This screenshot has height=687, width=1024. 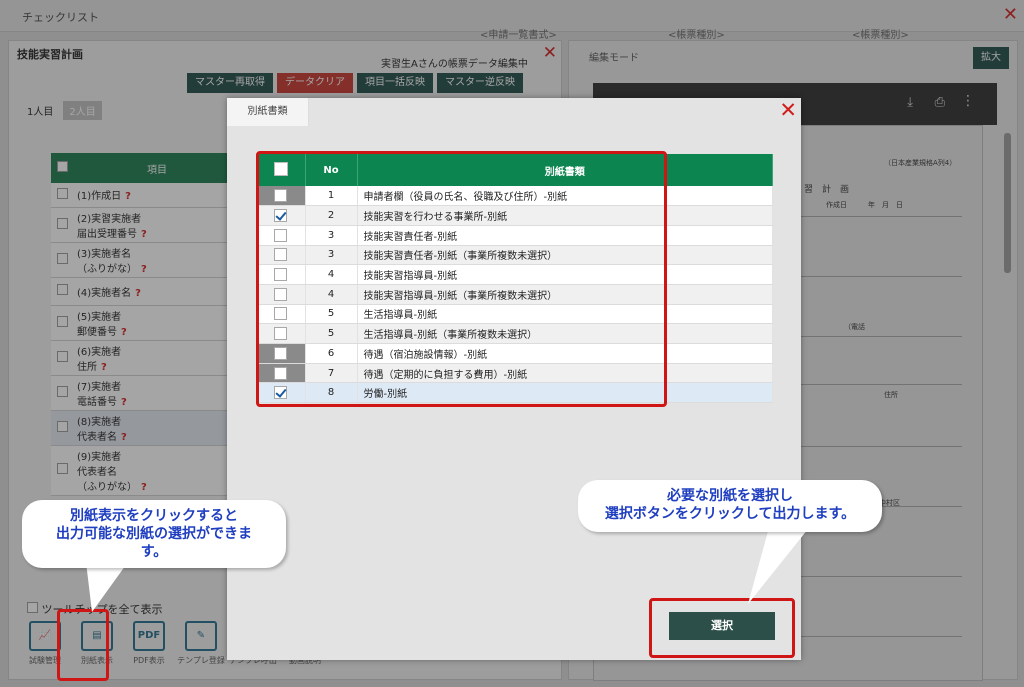 I want to click on callout-tails, so click(x=449, y=568).